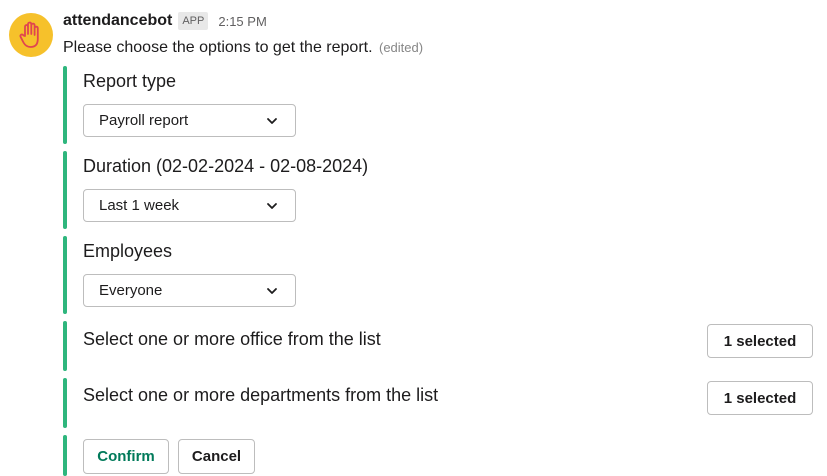 Image resolution: width=827 pixels, height=476 pixels. What do you see at coordinates (126, 456) in the screenshot?
I see `confirm-button: Confirm` at bounding box center [126, 456].